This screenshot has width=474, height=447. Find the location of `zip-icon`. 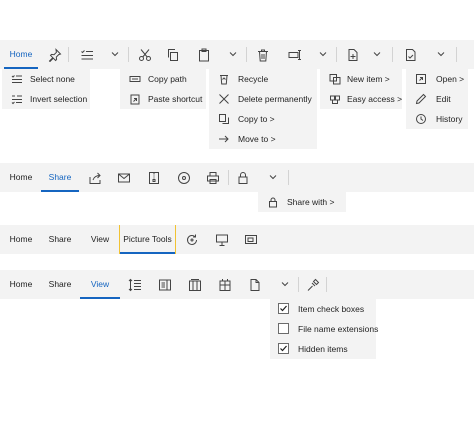

zip-icon is located at coordinates (153, 177).